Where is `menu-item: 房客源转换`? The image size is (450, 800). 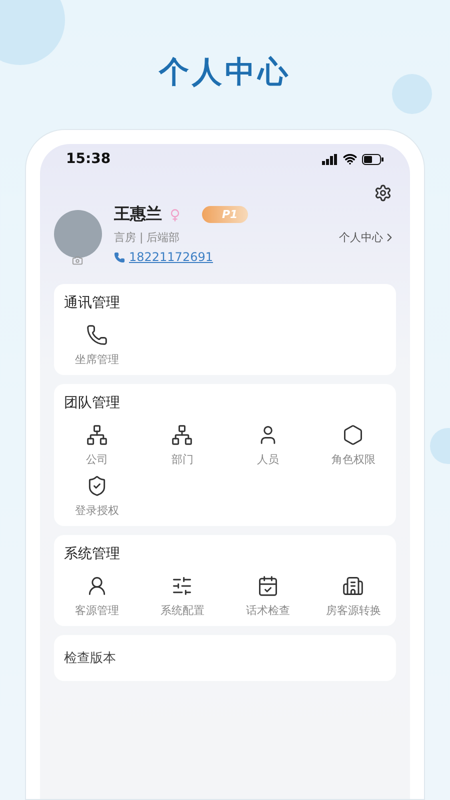
menu-item: 房客源转换 is located at coordinates (353, 596).